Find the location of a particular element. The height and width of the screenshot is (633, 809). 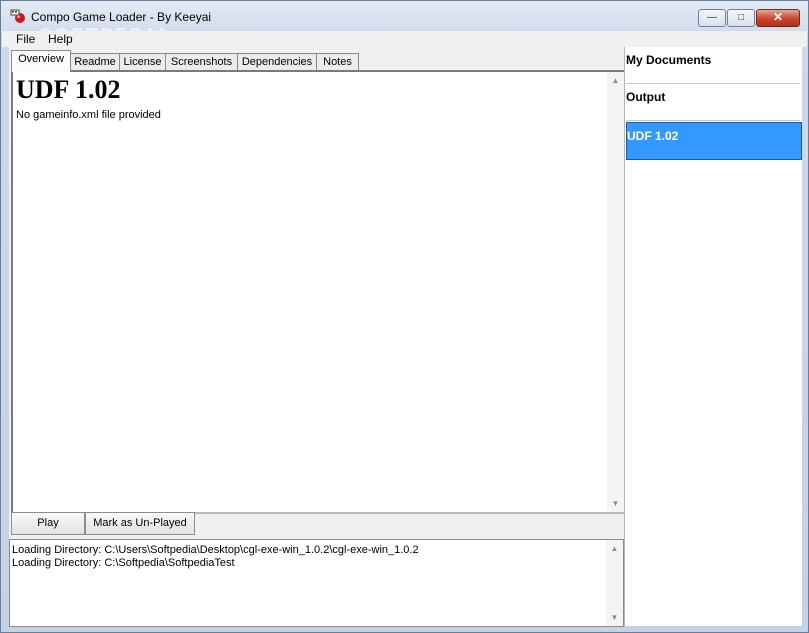

maximize-icon: □ is located at coordinates (741, 17).